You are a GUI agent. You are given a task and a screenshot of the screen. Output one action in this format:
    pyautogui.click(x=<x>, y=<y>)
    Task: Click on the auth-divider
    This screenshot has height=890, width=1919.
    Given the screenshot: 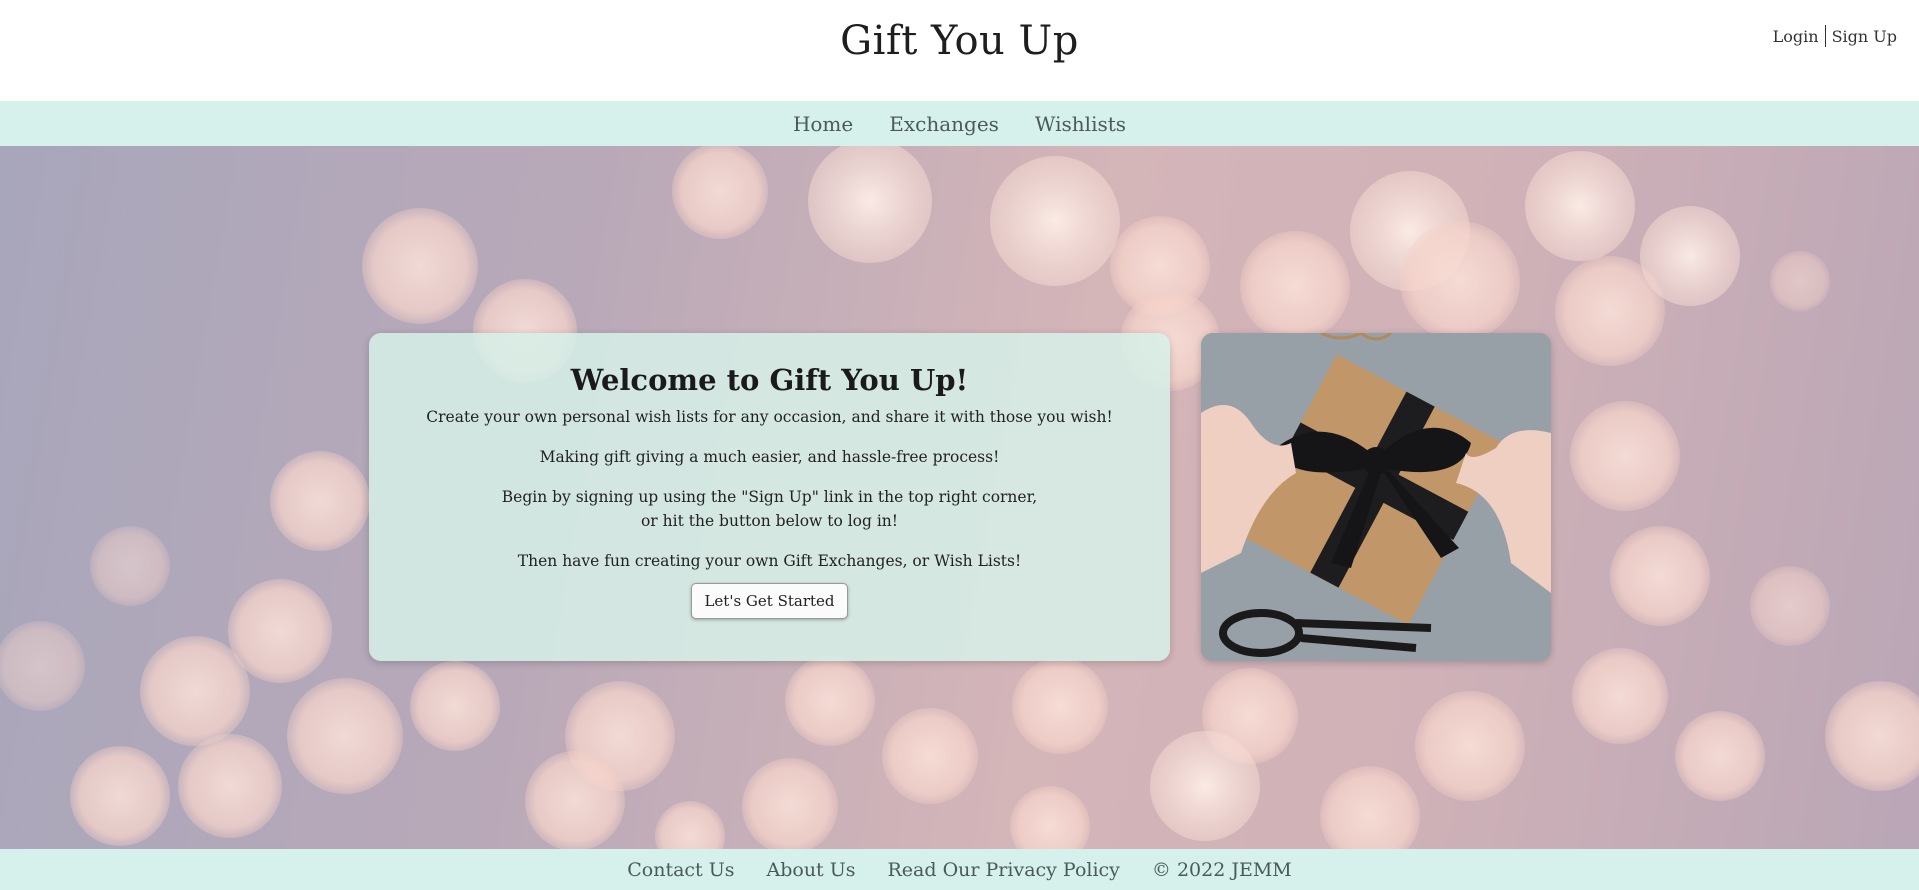 What is the action you would take?
    pyautogui.click(x=1825, y=36)
    